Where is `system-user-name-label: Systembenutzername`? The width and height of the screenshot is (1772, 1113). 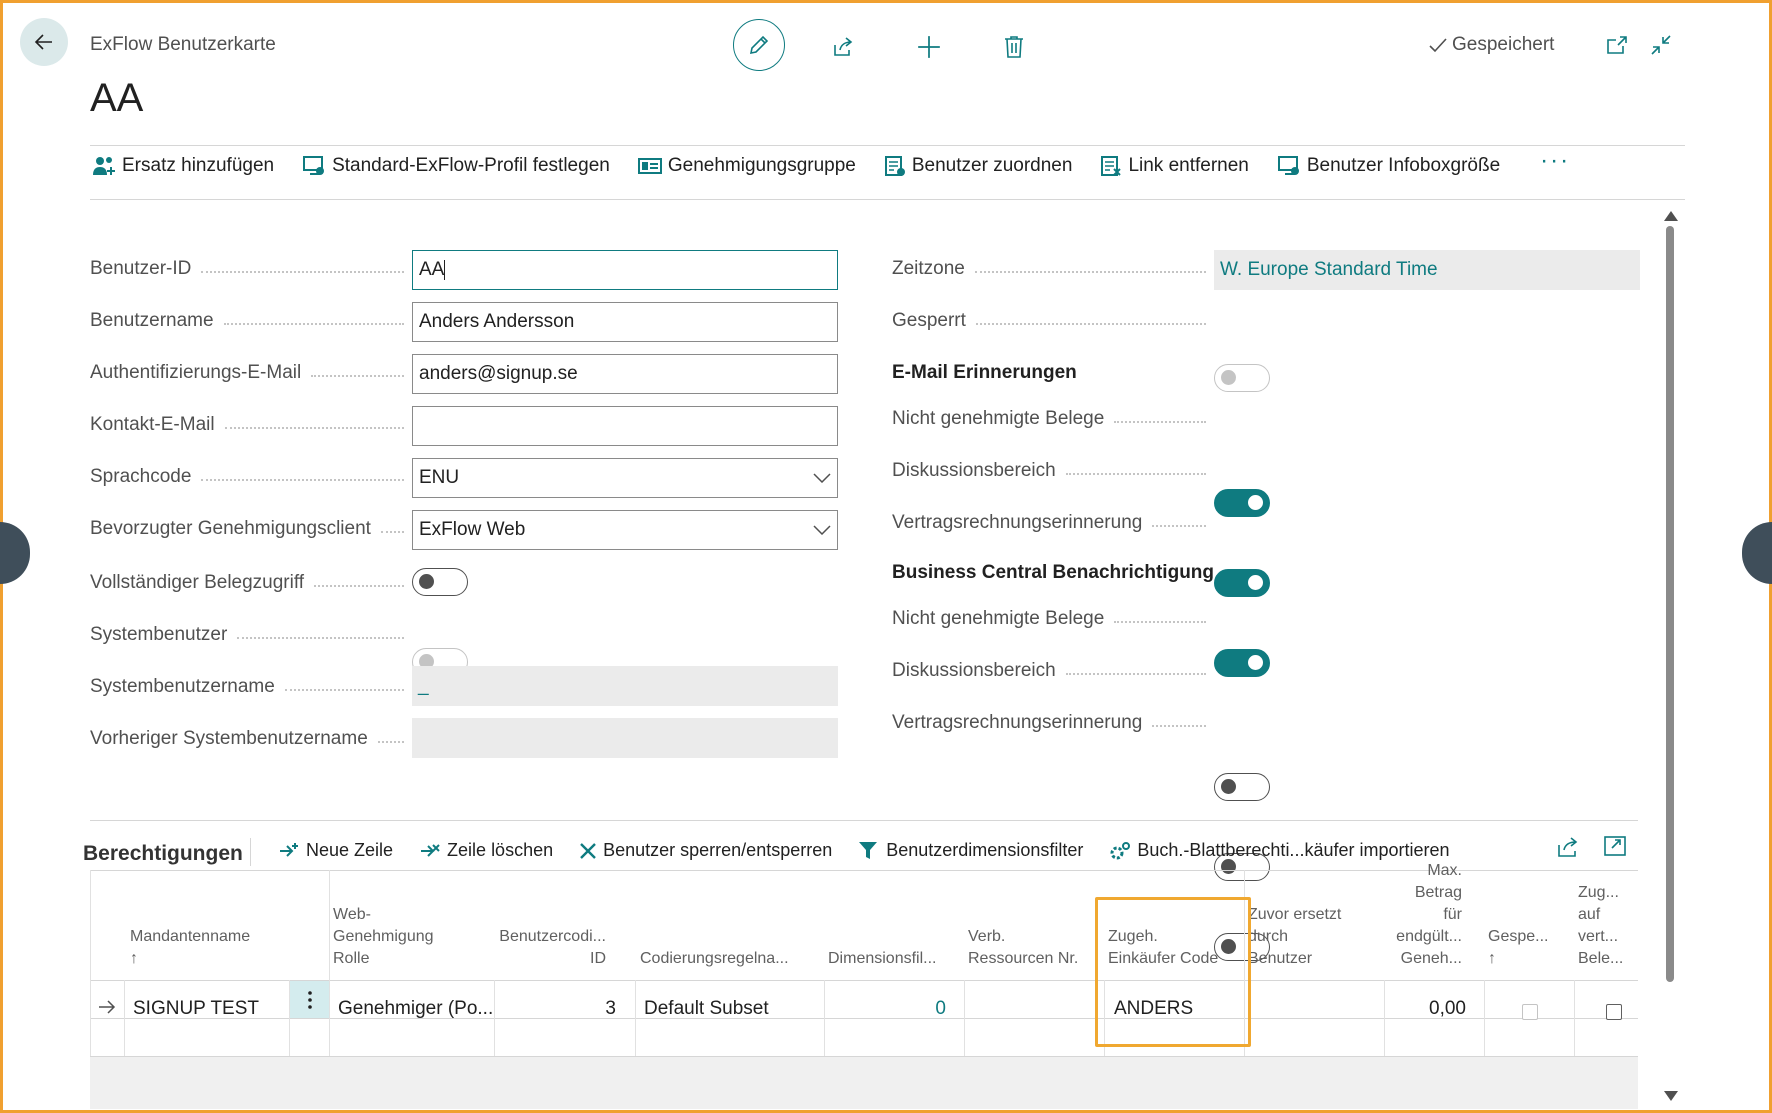
system-user-name-label: Systembenutzername is located at coordinates (251, 687).